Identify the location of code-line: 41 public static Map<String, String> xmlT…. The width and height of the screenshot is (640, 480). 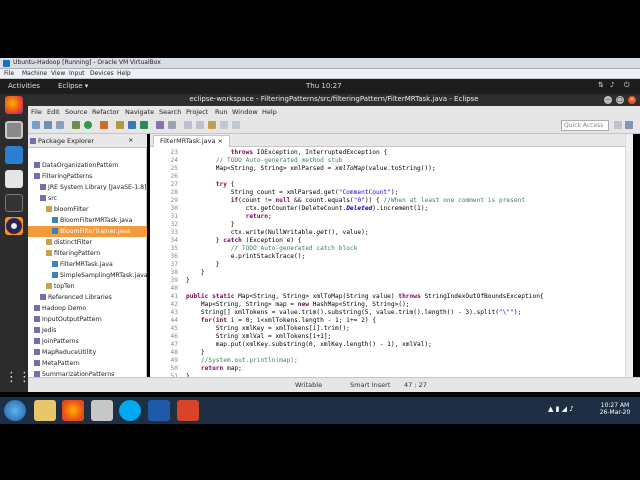
(387, 297).